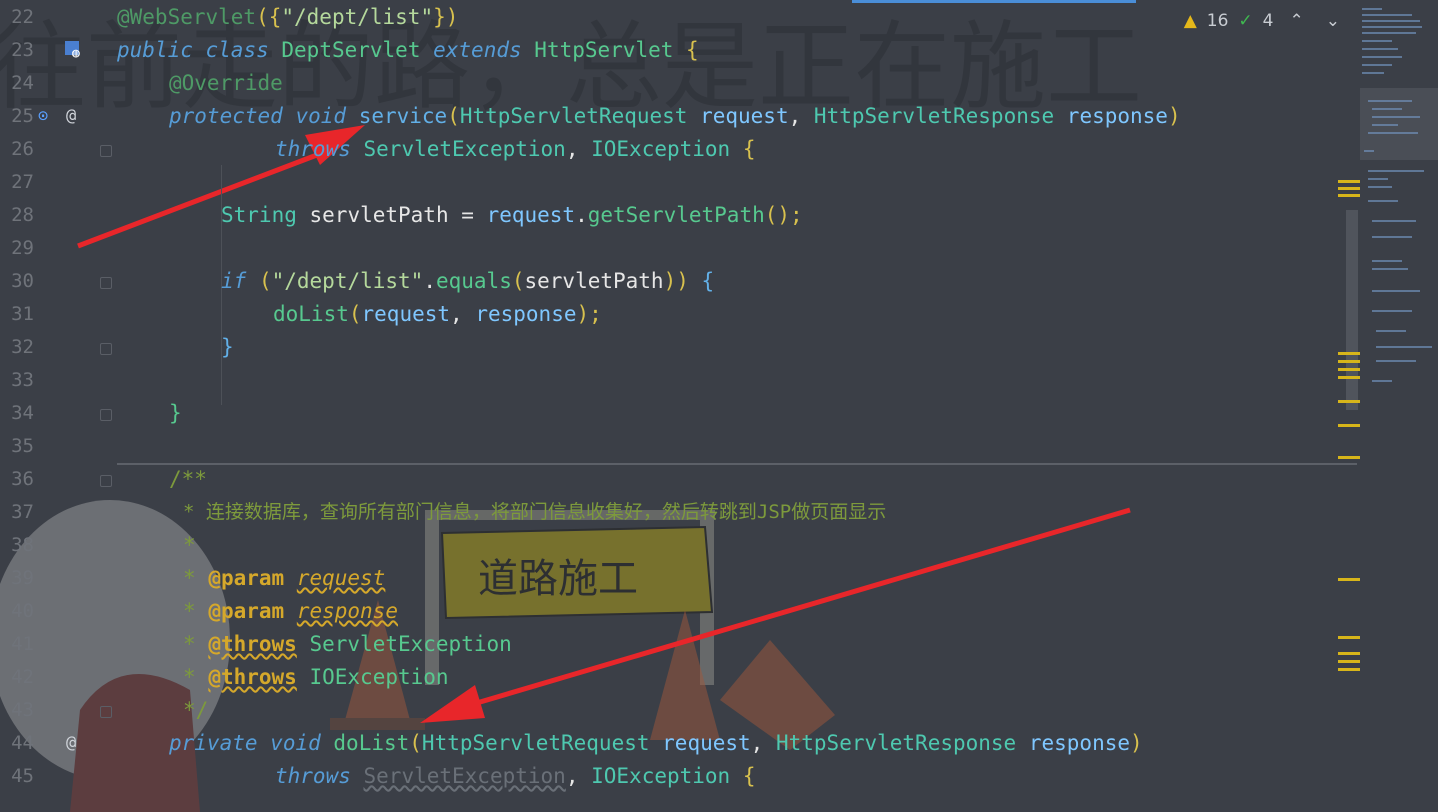 The image size is (1438, 812). What do you see at coordinates (189, 545) in the screenshot?
I see `code-line-38: *` at bounding box center [189, 545].